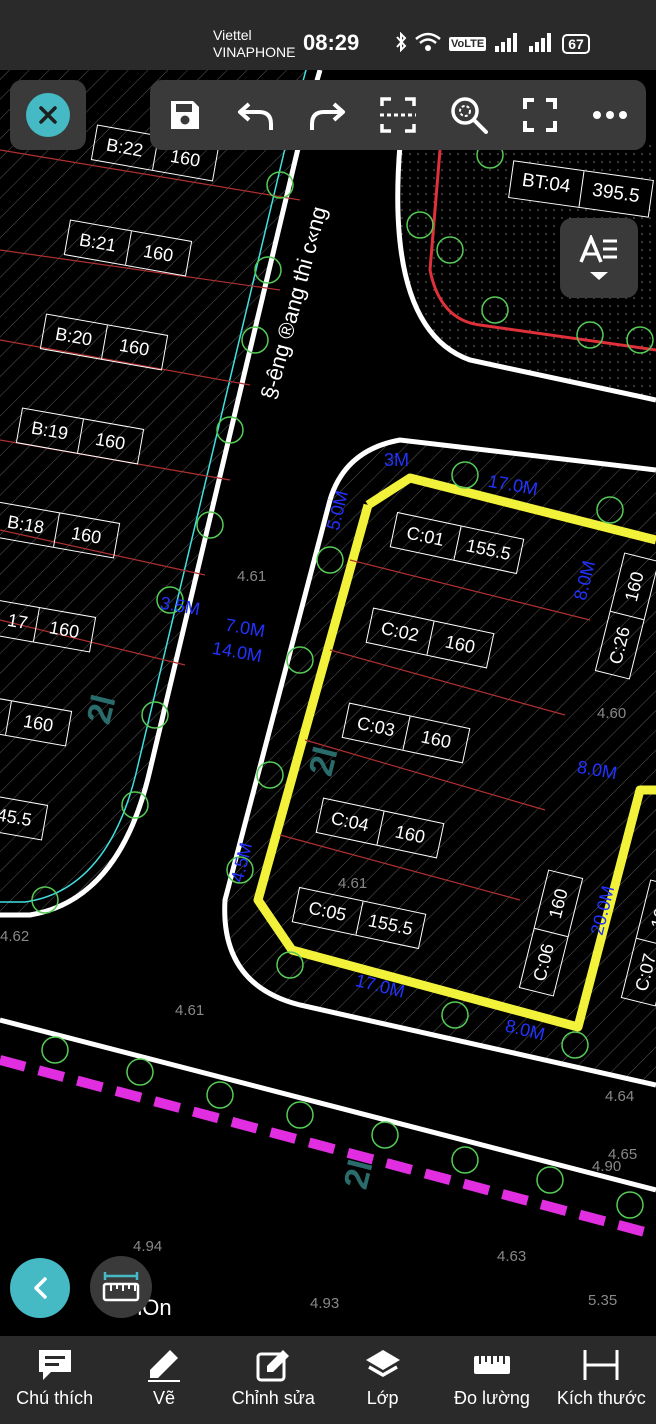  I want to click on tab-label: Lớp, so click(382, 1398).